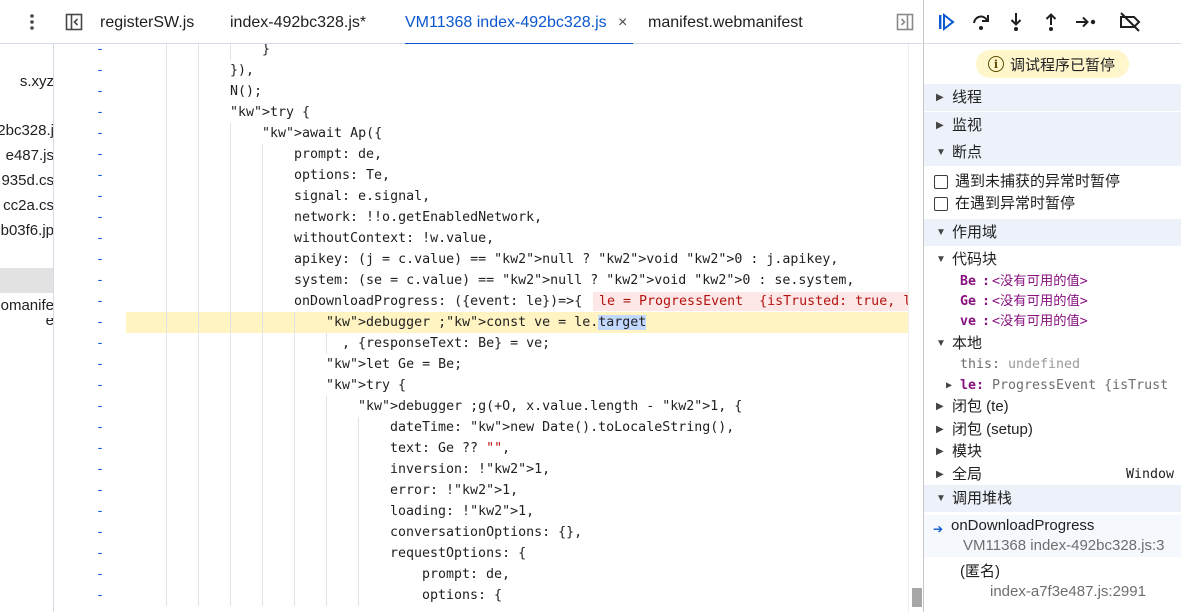 The width and height of the screenshot is (1181, 612). I want to click on file-item-selected, so click(26, 280).